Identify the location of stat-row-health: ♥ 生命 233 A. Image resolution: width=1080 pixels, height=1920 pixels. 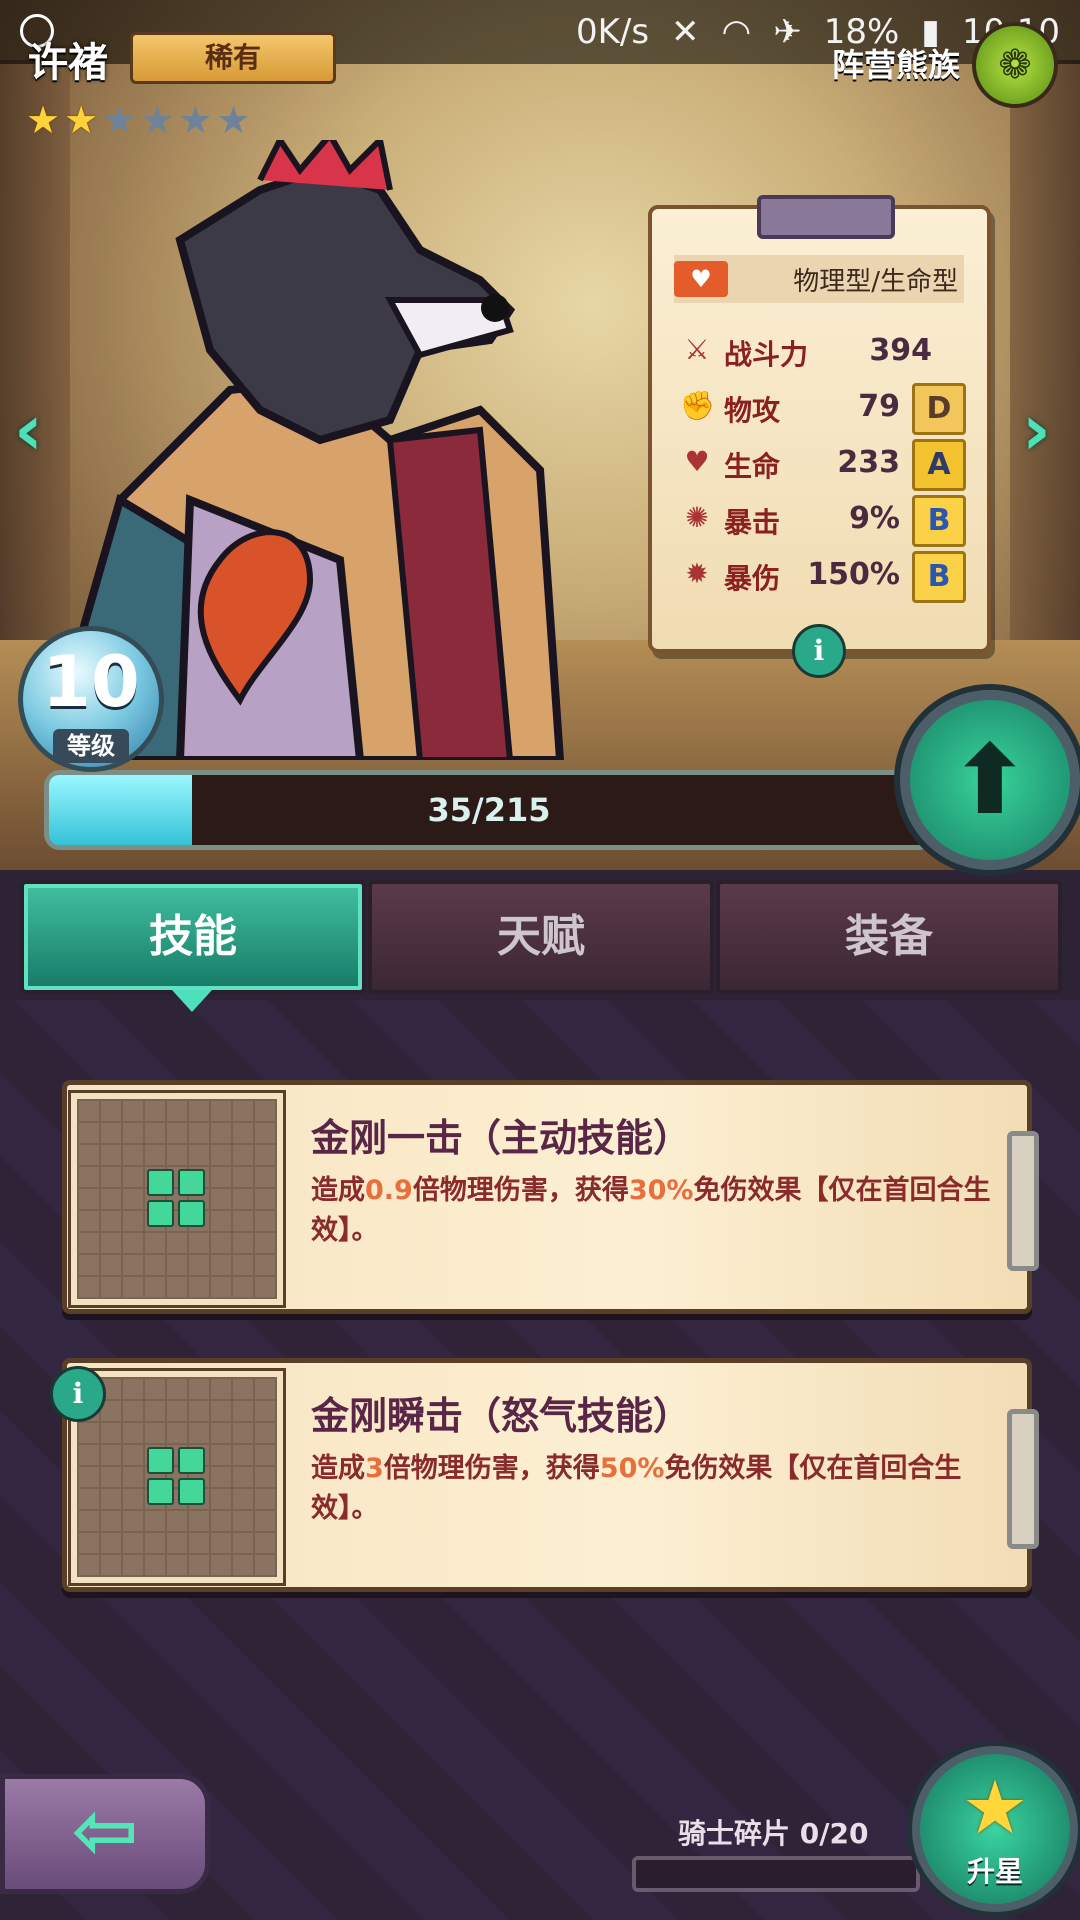
(825, 465).